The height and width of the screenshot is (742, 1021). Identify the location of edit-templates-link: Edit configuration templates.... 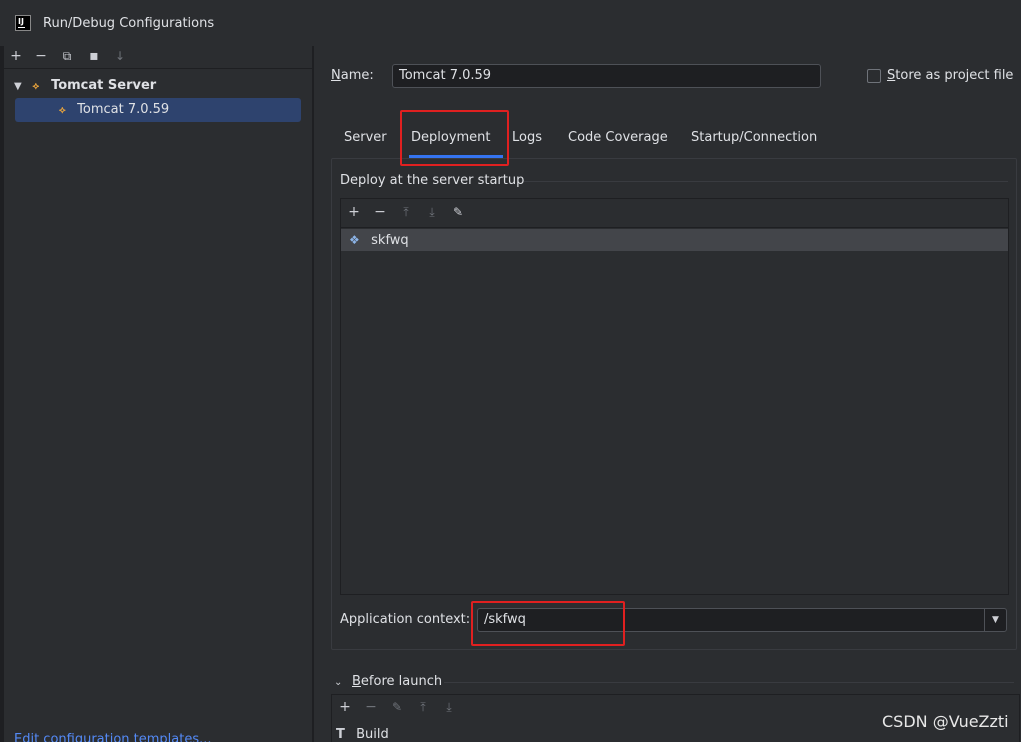
(113, 737).